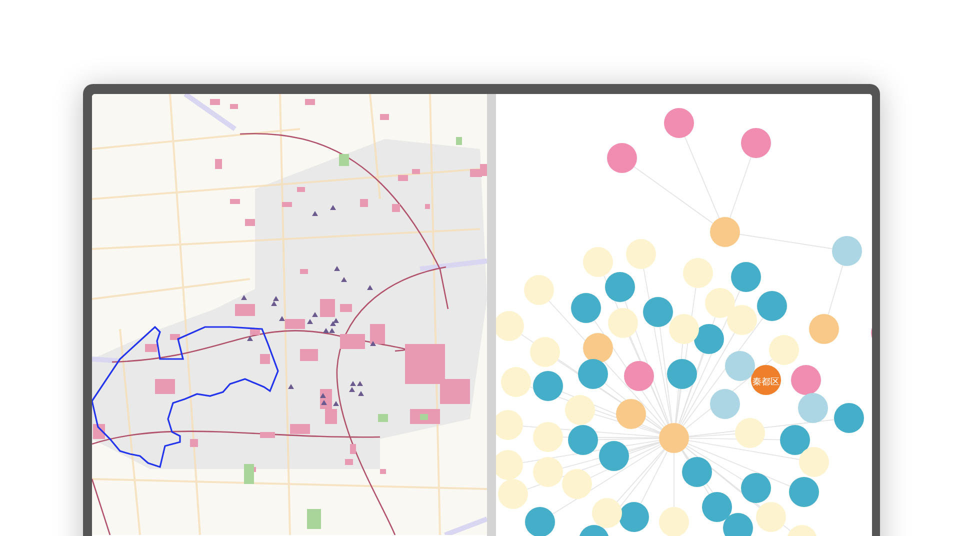 This screenshot has width=964, height=536. Describe the element at coordinates (766, 383) in the screenshot. I see `node-label: 秦都区` at that location.